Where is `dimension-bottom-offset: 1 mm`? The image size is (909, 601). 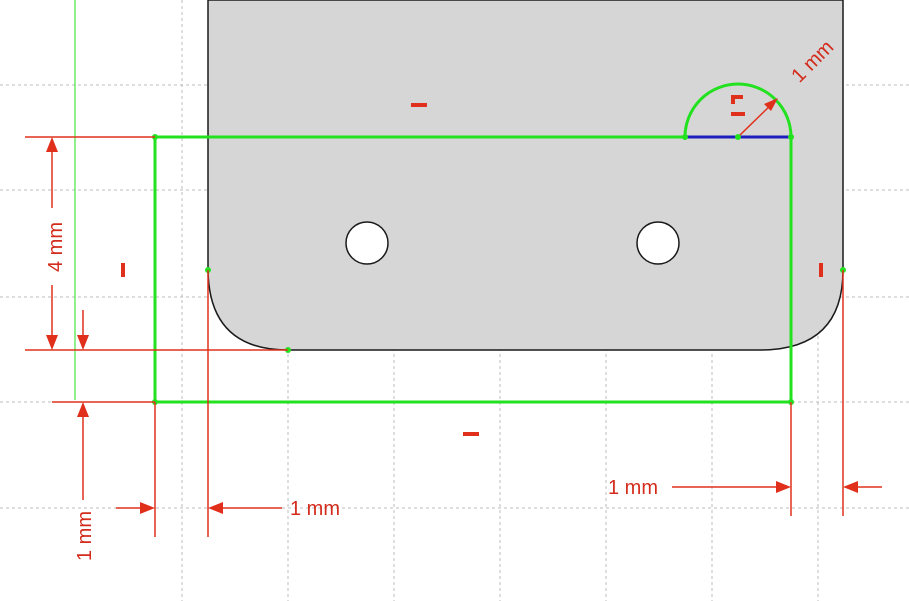 dimension-bottom-offset: 1 mm is located at coordinates (103, 435).